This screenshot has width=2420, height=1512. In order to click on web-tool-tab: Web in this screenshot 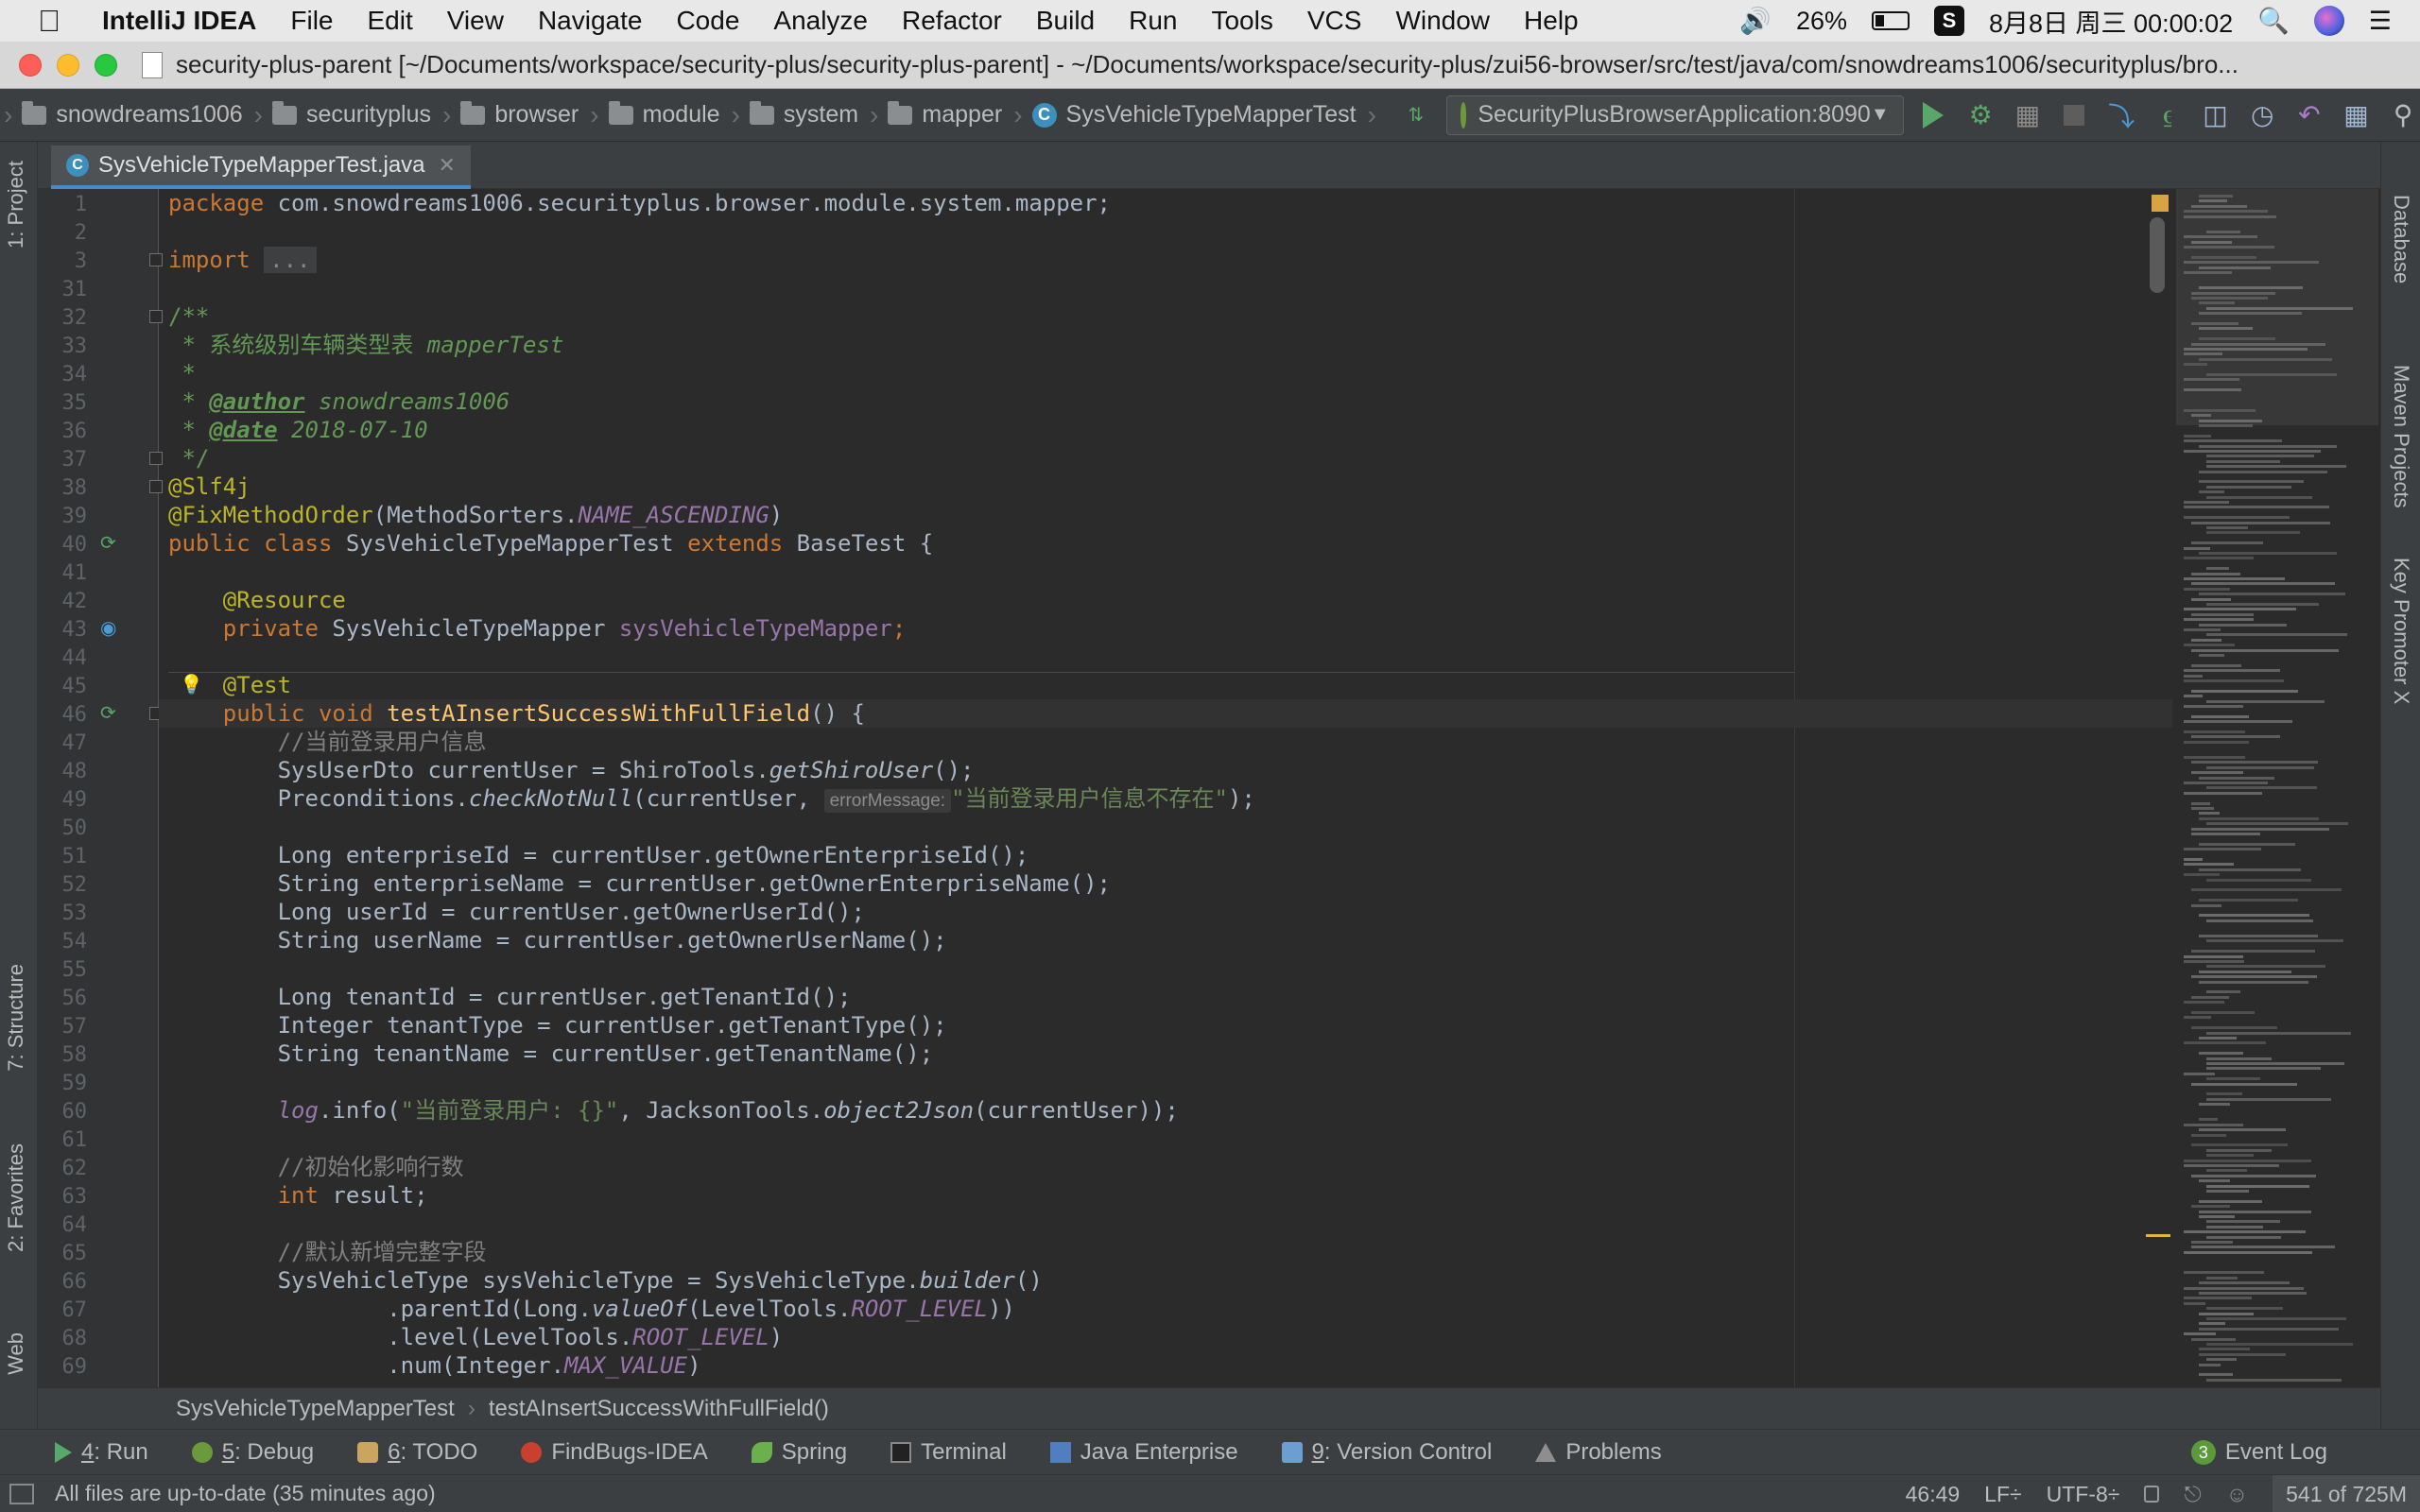, I will do `click(16, 1353)`.